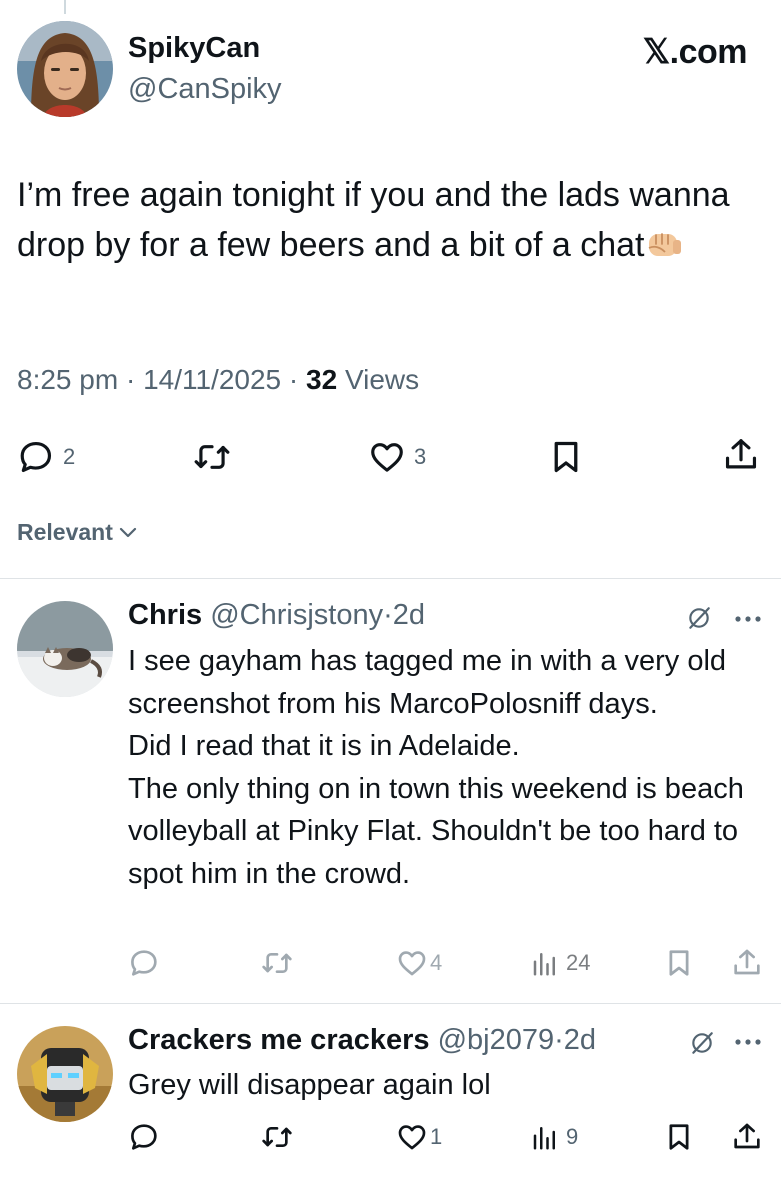 This screenshot has height=1200, width=781. I want to click on chevron-down-icon, so click(127, 532).